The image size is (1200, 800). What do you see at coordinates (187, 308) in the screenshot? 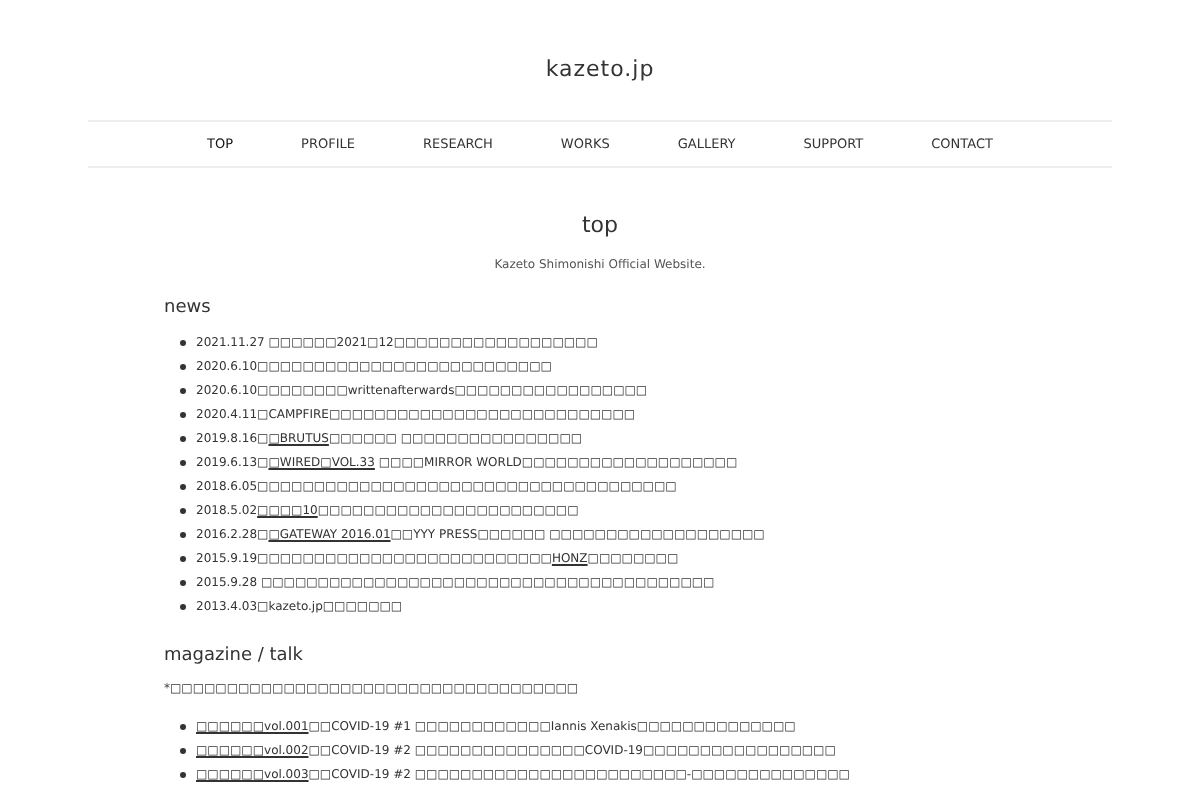
I see `section-heading: news` at bounding box center [187, 308].